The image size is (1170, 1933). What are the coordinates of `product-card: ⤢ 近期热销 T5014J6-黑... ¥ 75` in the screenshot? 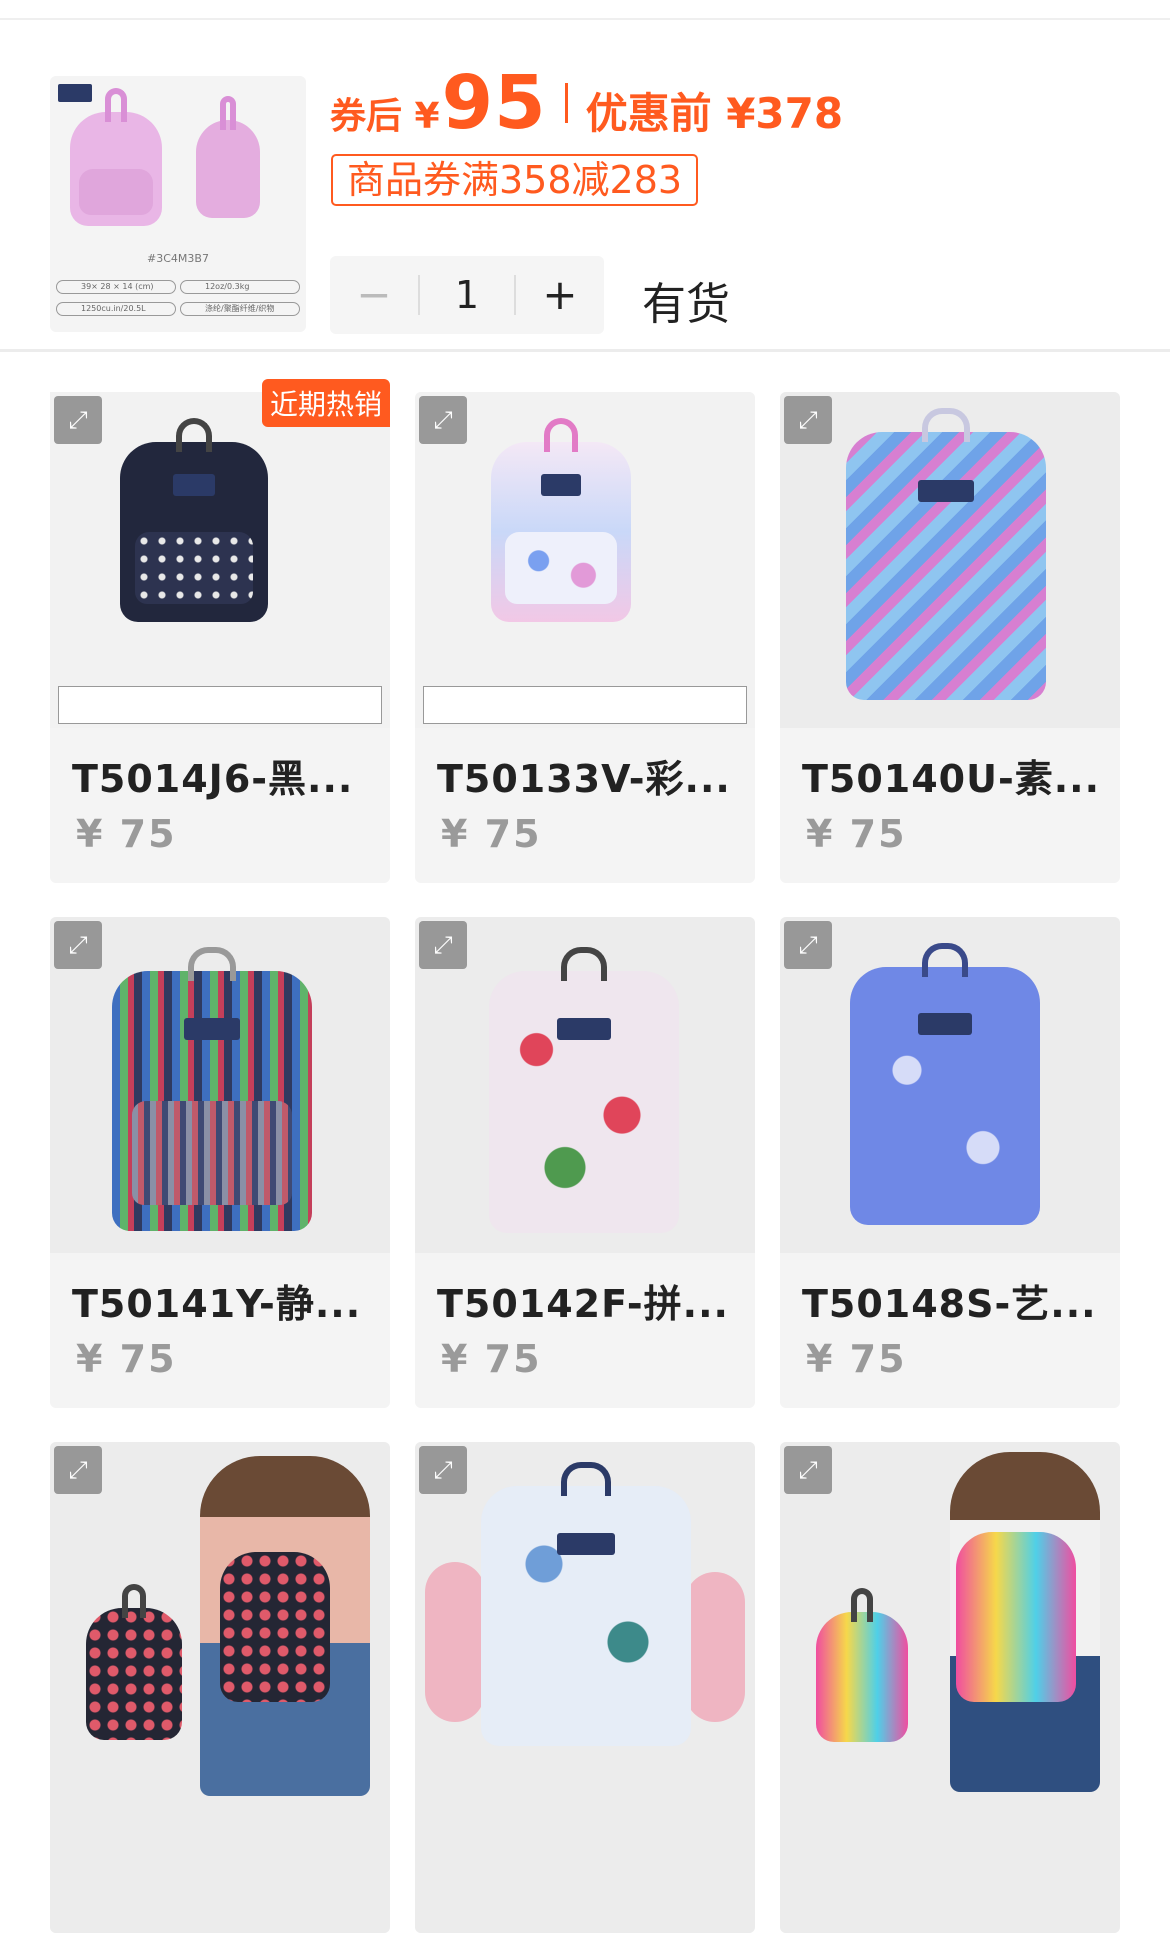 It's located at (220, 631).